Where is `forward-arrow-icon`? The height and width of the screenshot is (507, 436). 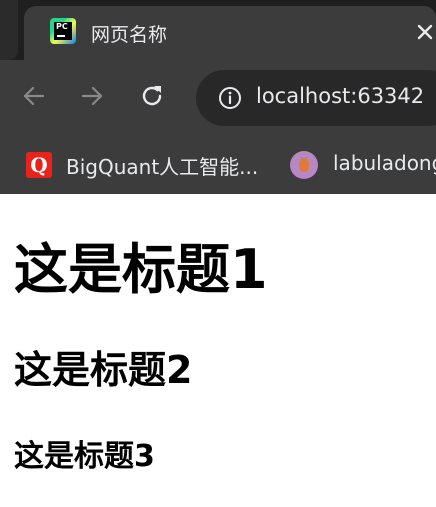
forward-arrow-icon is located at coordinates (92, 96).